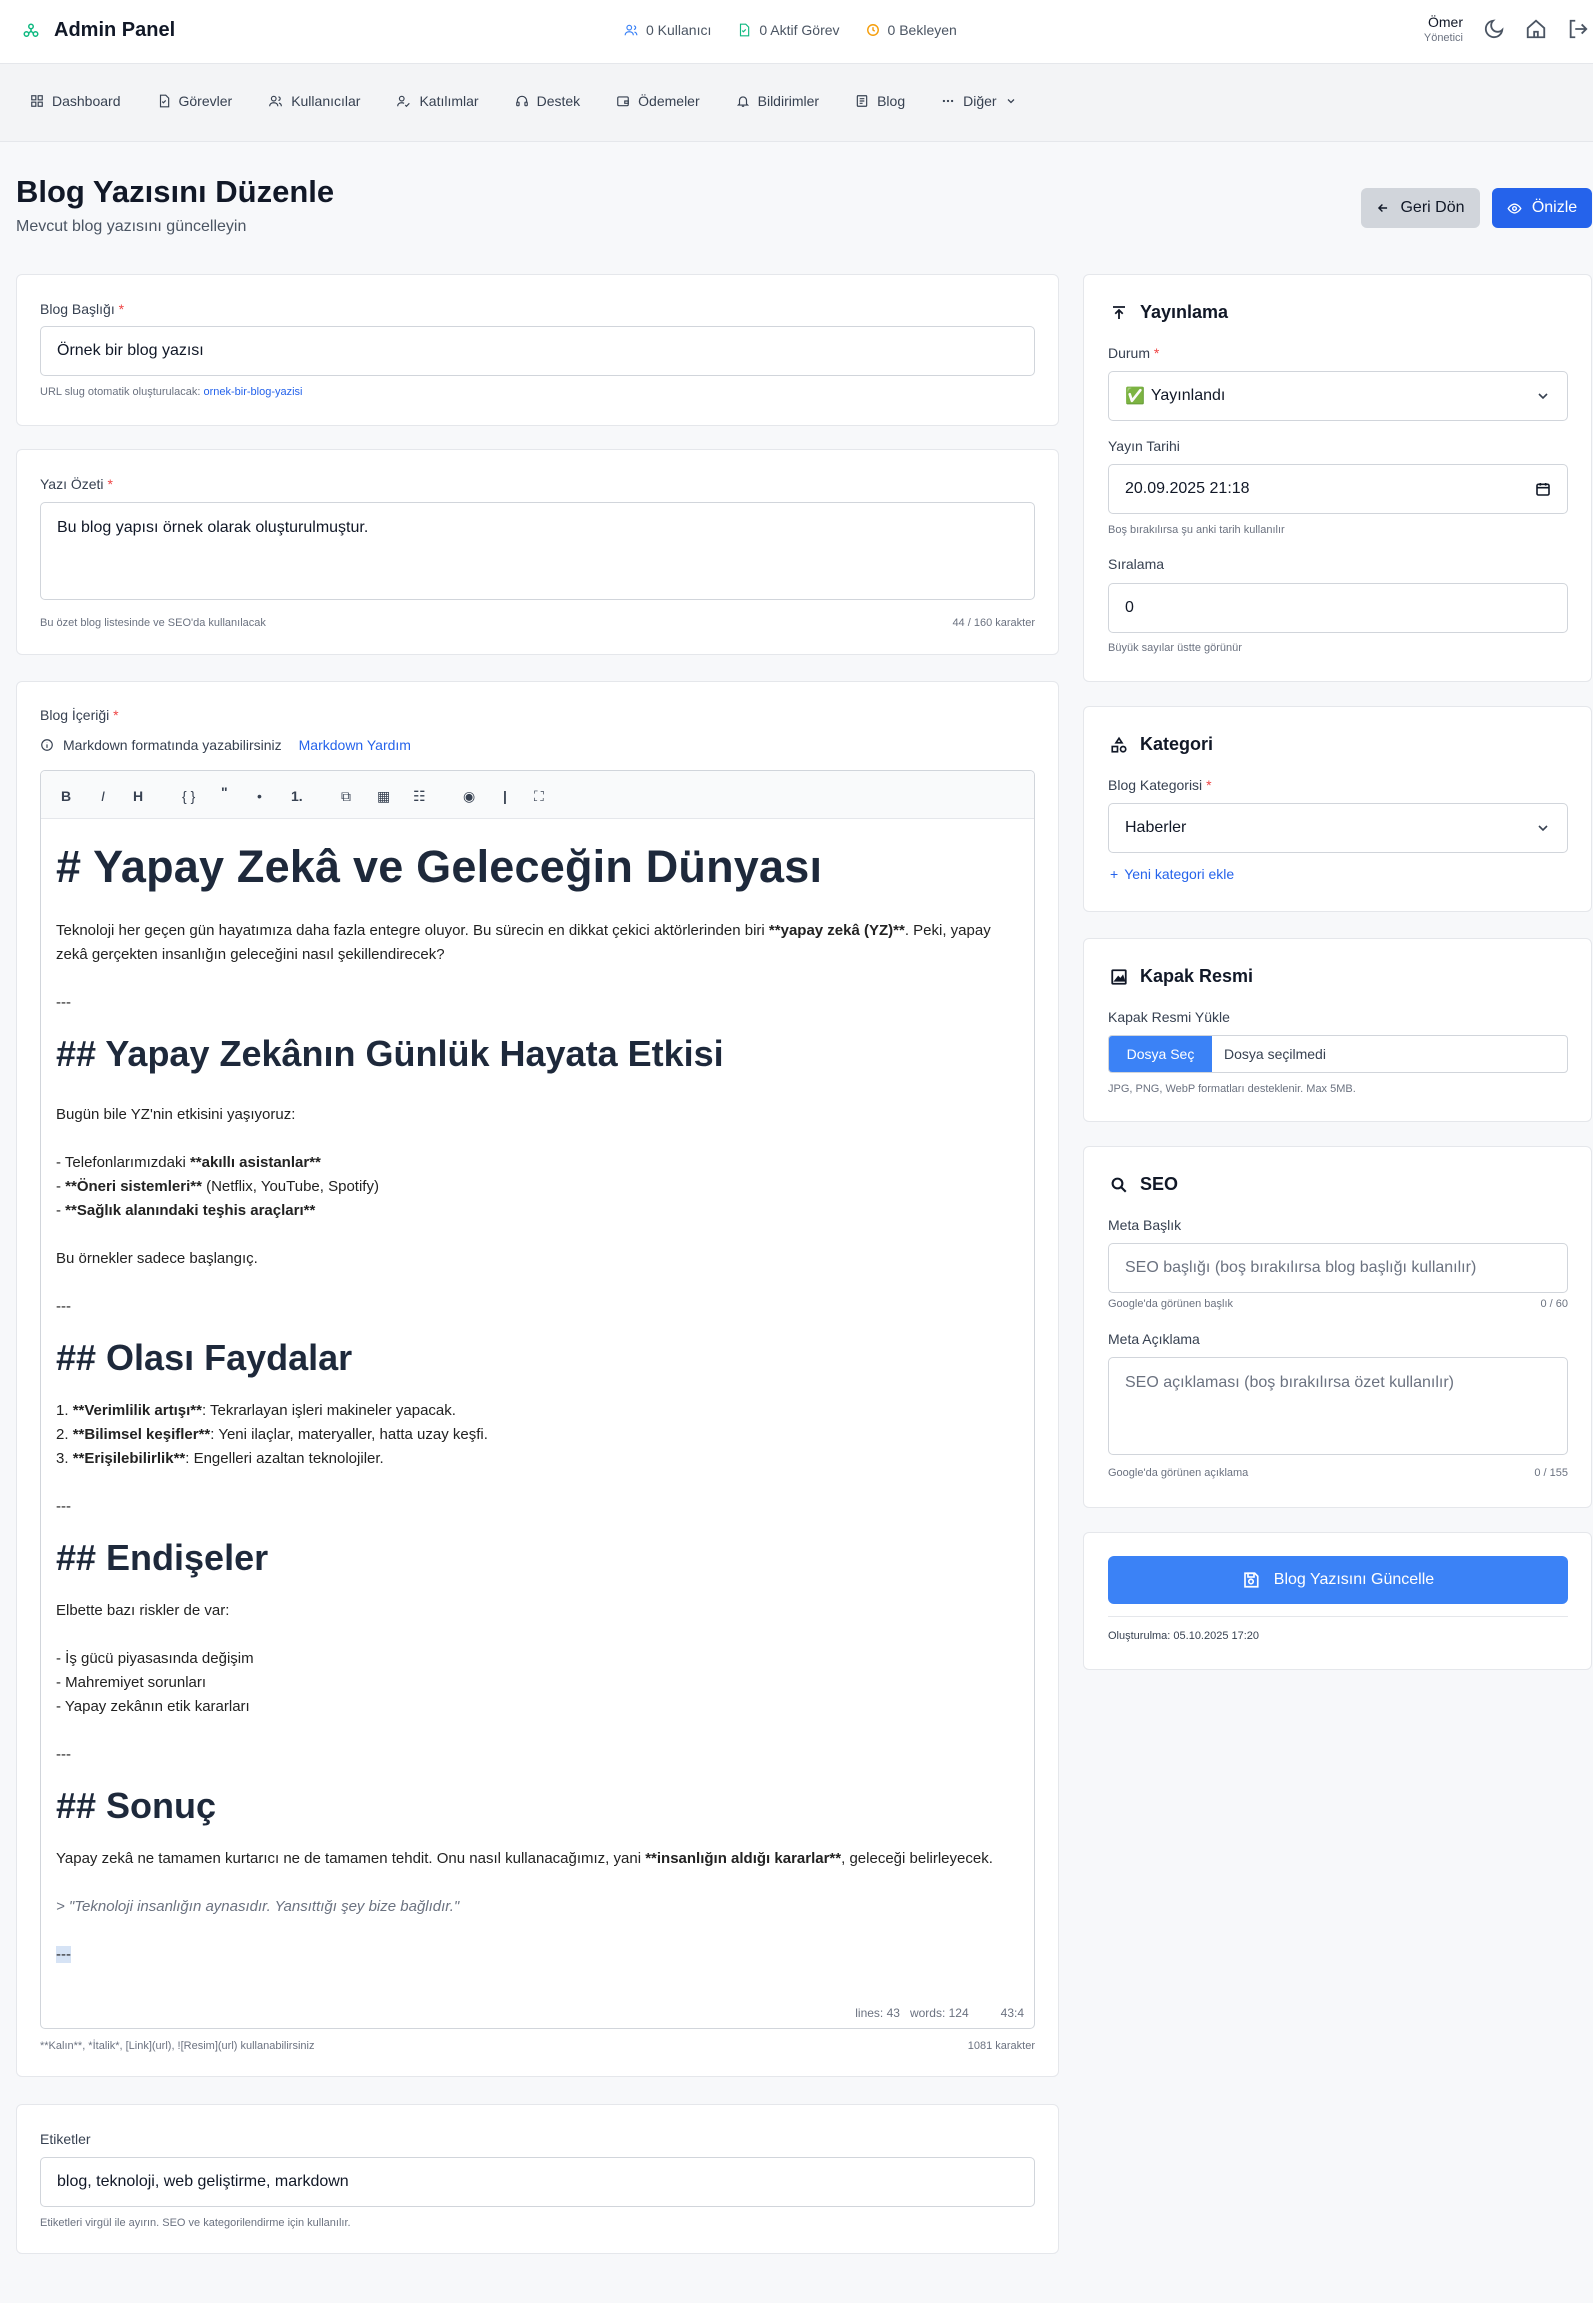  What do you see at coordinates (505, 796) in the screenshot?
I see `side-by-side-button: |` at bounding box center [505, 796].